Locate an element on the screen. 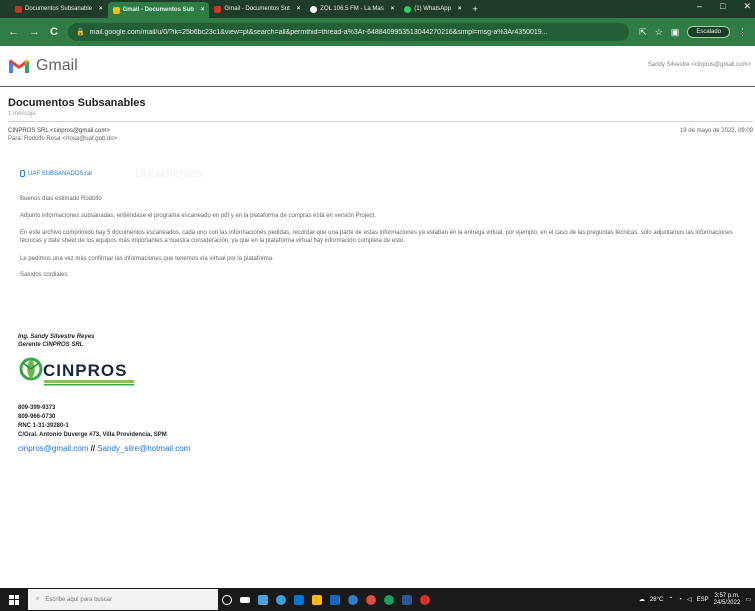  reload-icon: C is located at coordinates (54, 32).